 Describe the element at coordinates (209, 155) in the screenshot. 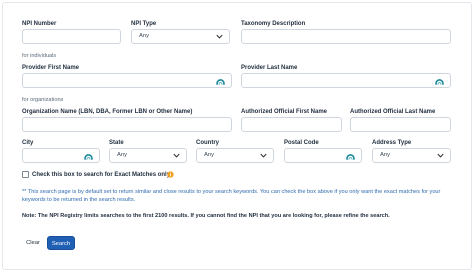

I see `country-value: Any` at that location.